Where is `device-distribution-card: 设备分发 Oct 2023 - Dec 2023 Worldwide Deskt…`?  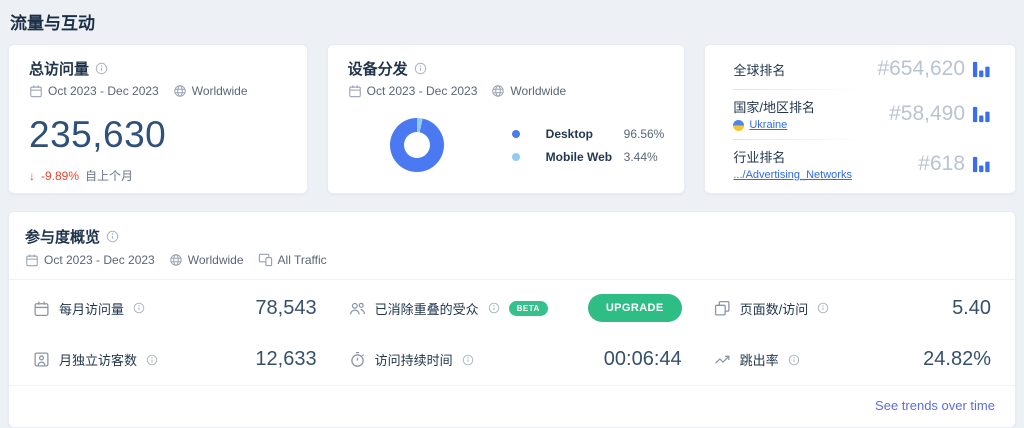 device-distribution-card: 设备分发 Oct 2023 - Dec 2023 Worldwide Deskt… is located at coordinates (506, 119).